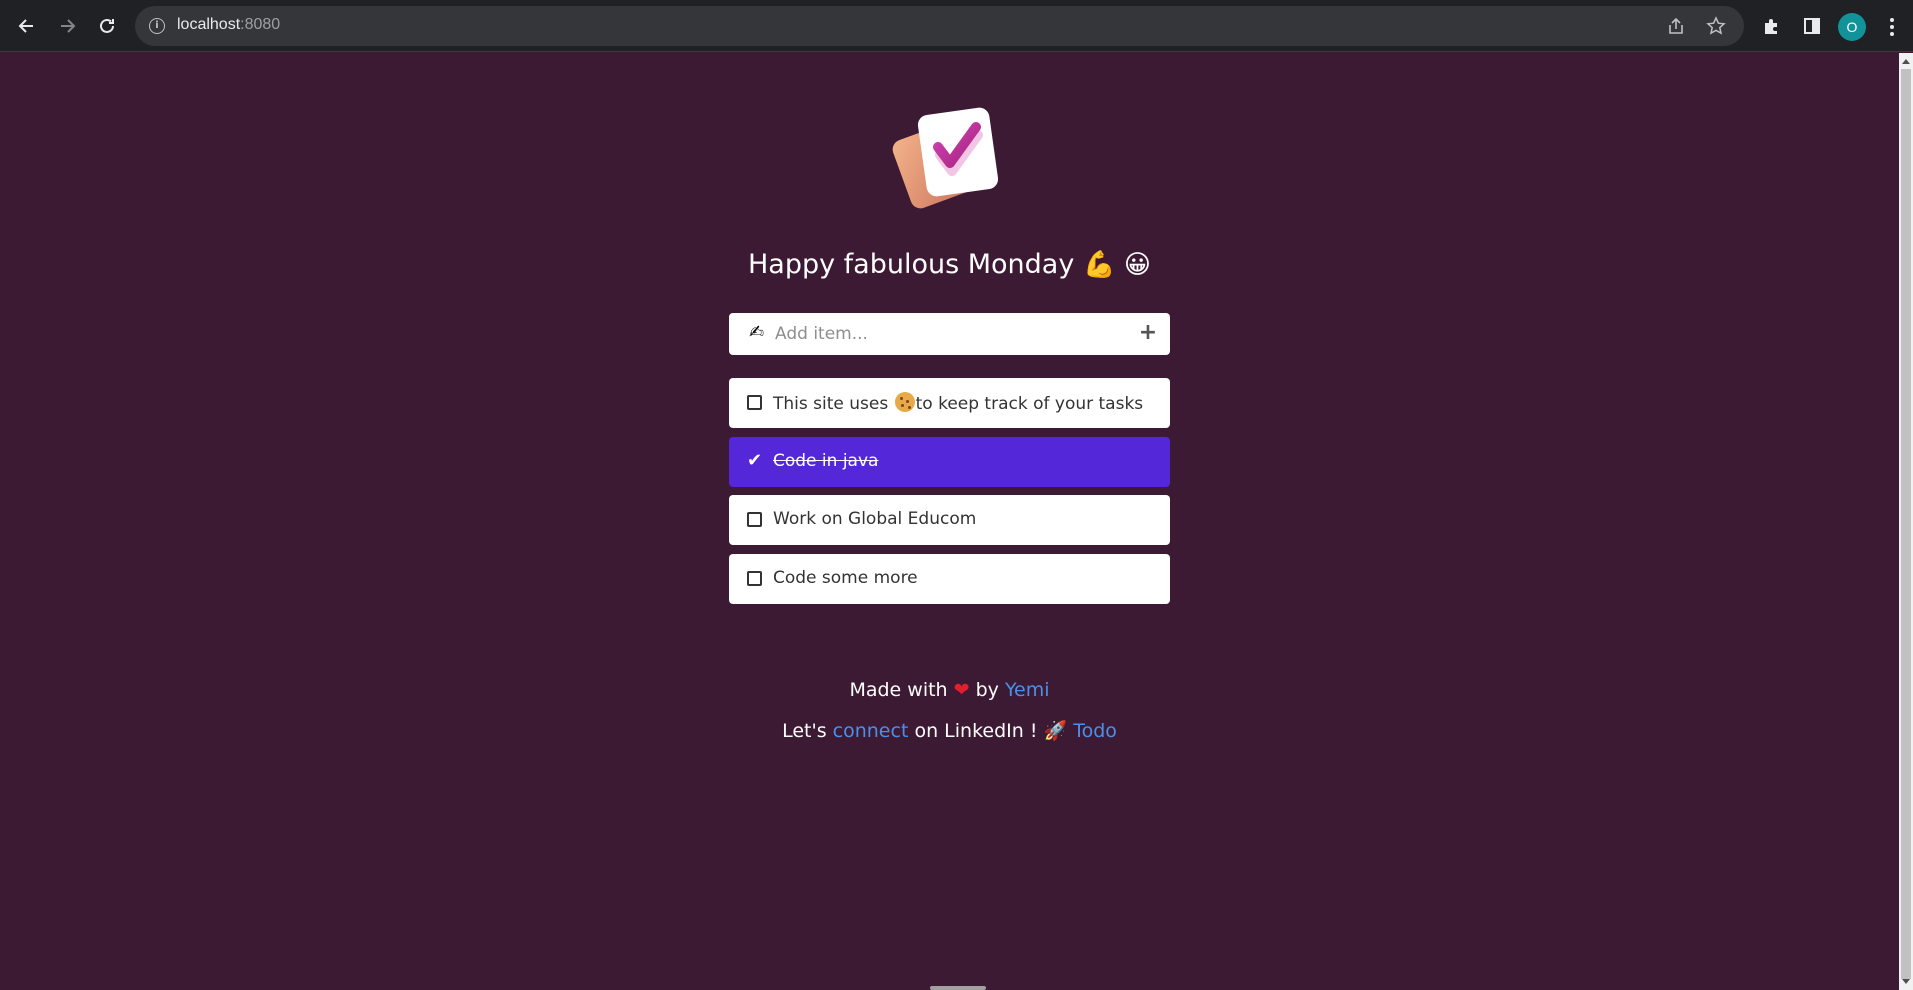 Image resolution: width=1913 pixels, height=990 pixels. Describe the element at coordinates (1892, 27) in the screenshot. I see `menu-kebab-icon` at that location.